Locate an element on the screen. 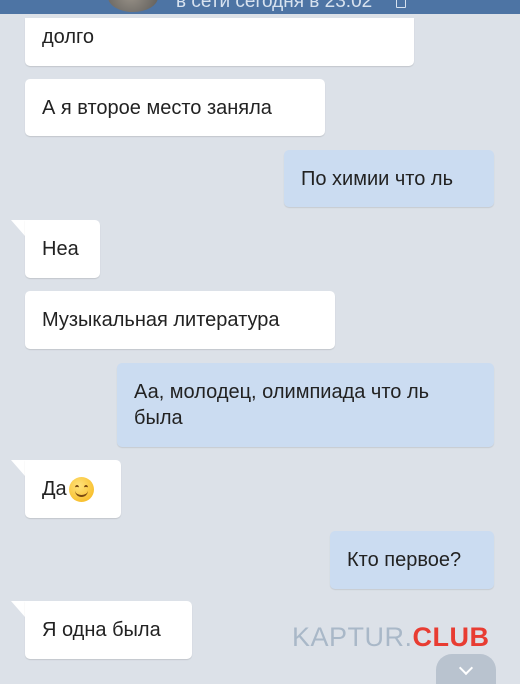  message-bubble-incoming: А я второе место заняла is located at coordinates (175, 107).